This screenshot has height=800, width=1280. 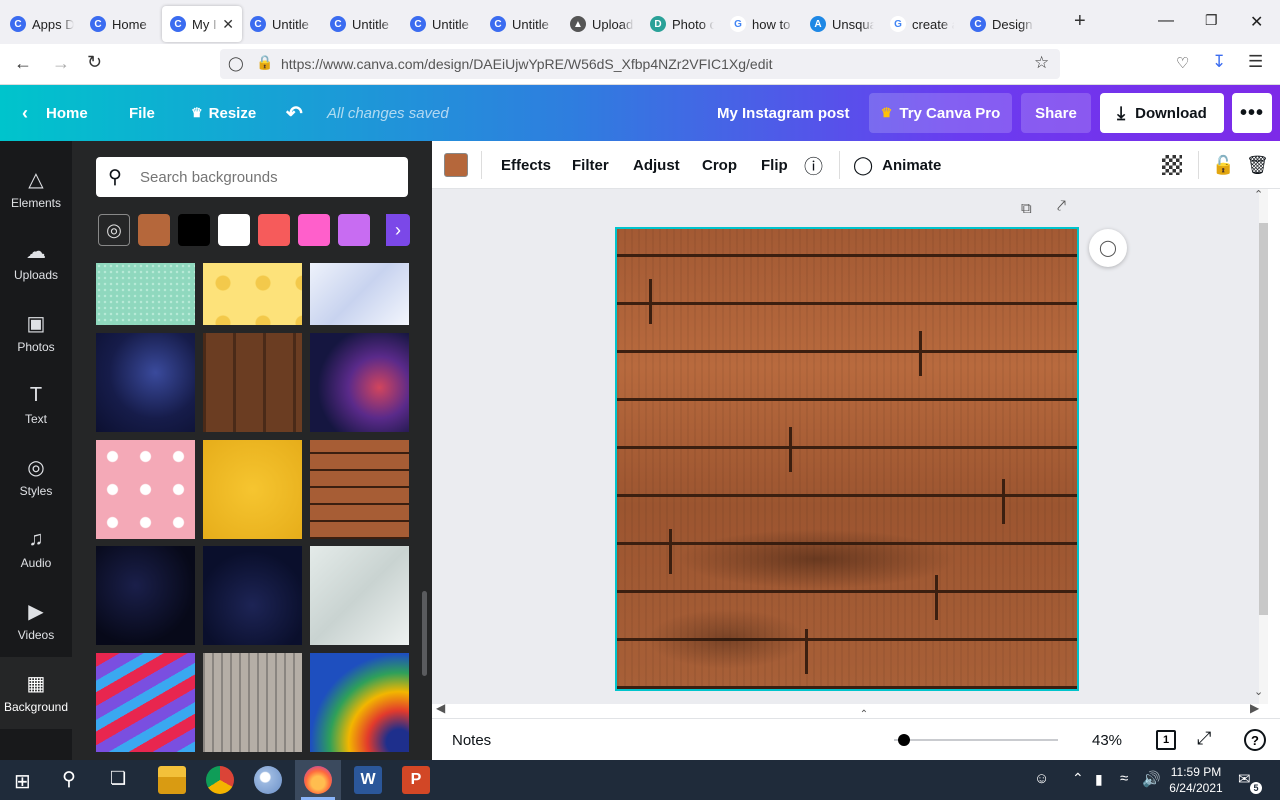 I want to click on effects-button: Effects, so click(x=526, y=165).